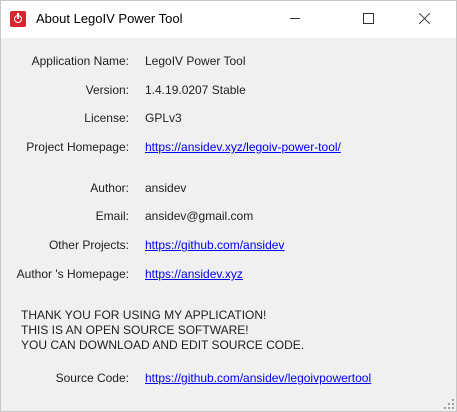 The image size is (457, 412). What do you see at coordinates (80, 61) in the screenshot?
I see `app-name-label: Application Name:` at bounding box center [80, 61].